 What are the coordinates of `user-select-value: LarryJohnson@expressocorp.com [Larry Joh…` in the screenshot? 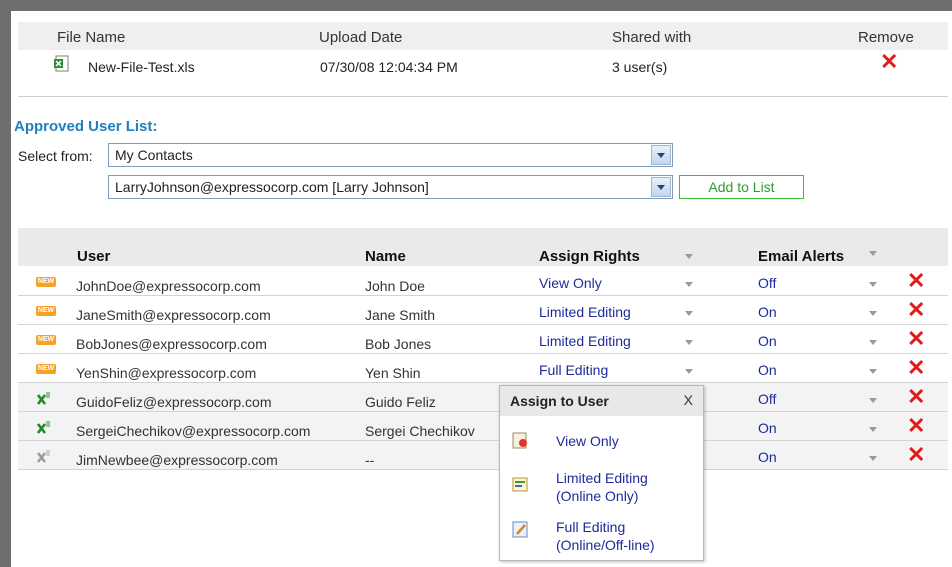 It's located at (272, 187).